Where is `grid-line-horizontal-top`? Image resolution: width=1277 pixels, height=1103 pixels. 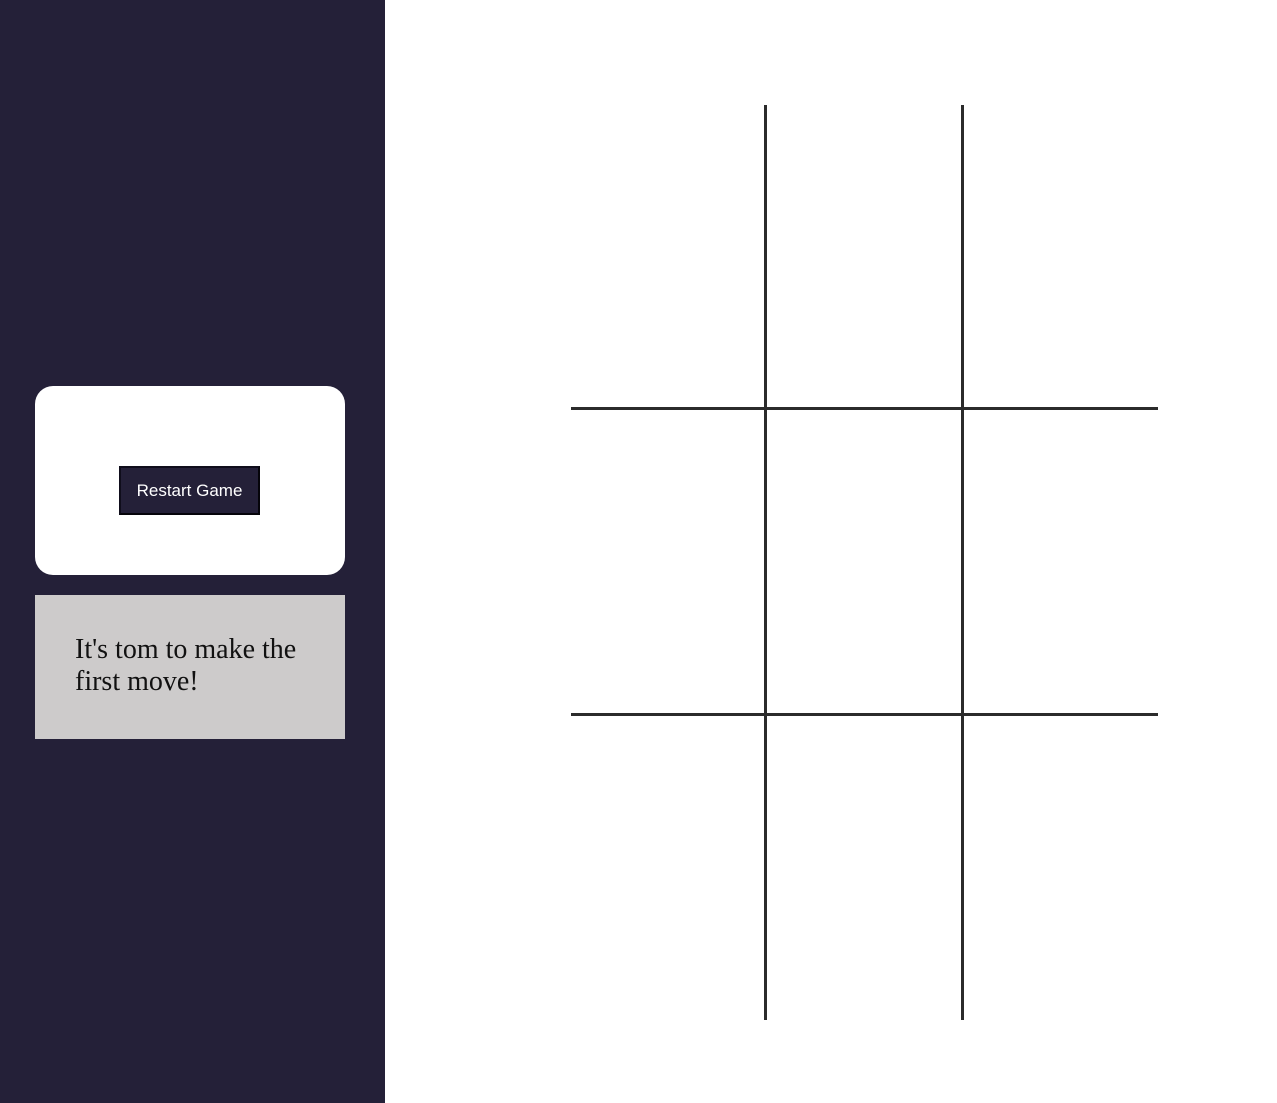
grid-line-horizontal-top is located at coordinates (864, 408).